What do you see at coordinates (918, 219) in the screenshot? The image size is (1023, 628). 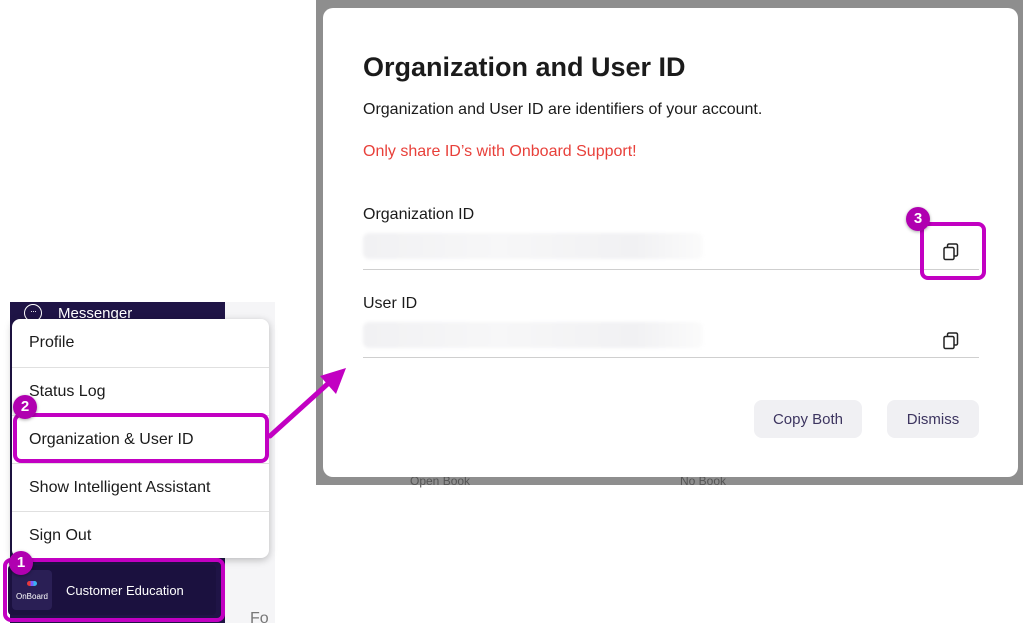 I see `step-badge-3: 3` at bounding box center [918, 219].